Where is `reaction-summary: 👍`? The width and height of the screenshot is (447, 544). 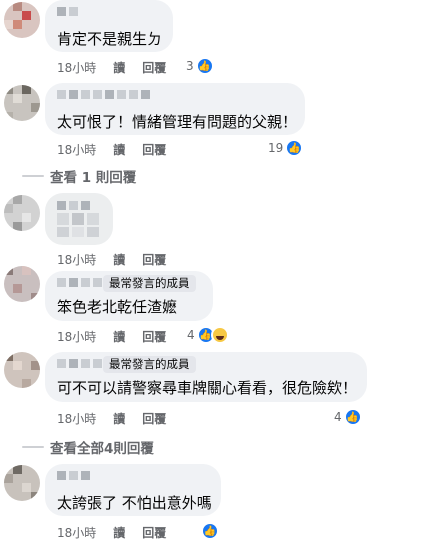
reaction-summary: 👍 is located at coordinates (210, 531).